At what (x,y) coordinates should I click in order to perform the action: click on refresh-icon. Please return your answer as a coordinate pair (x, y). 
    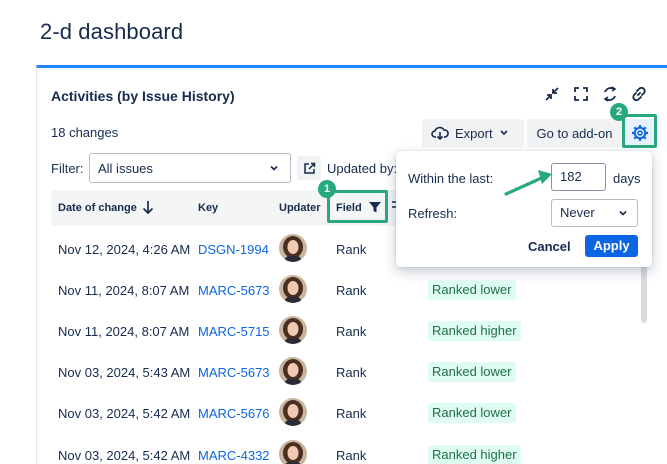
    Looking at the image, I should click on (610, 94).